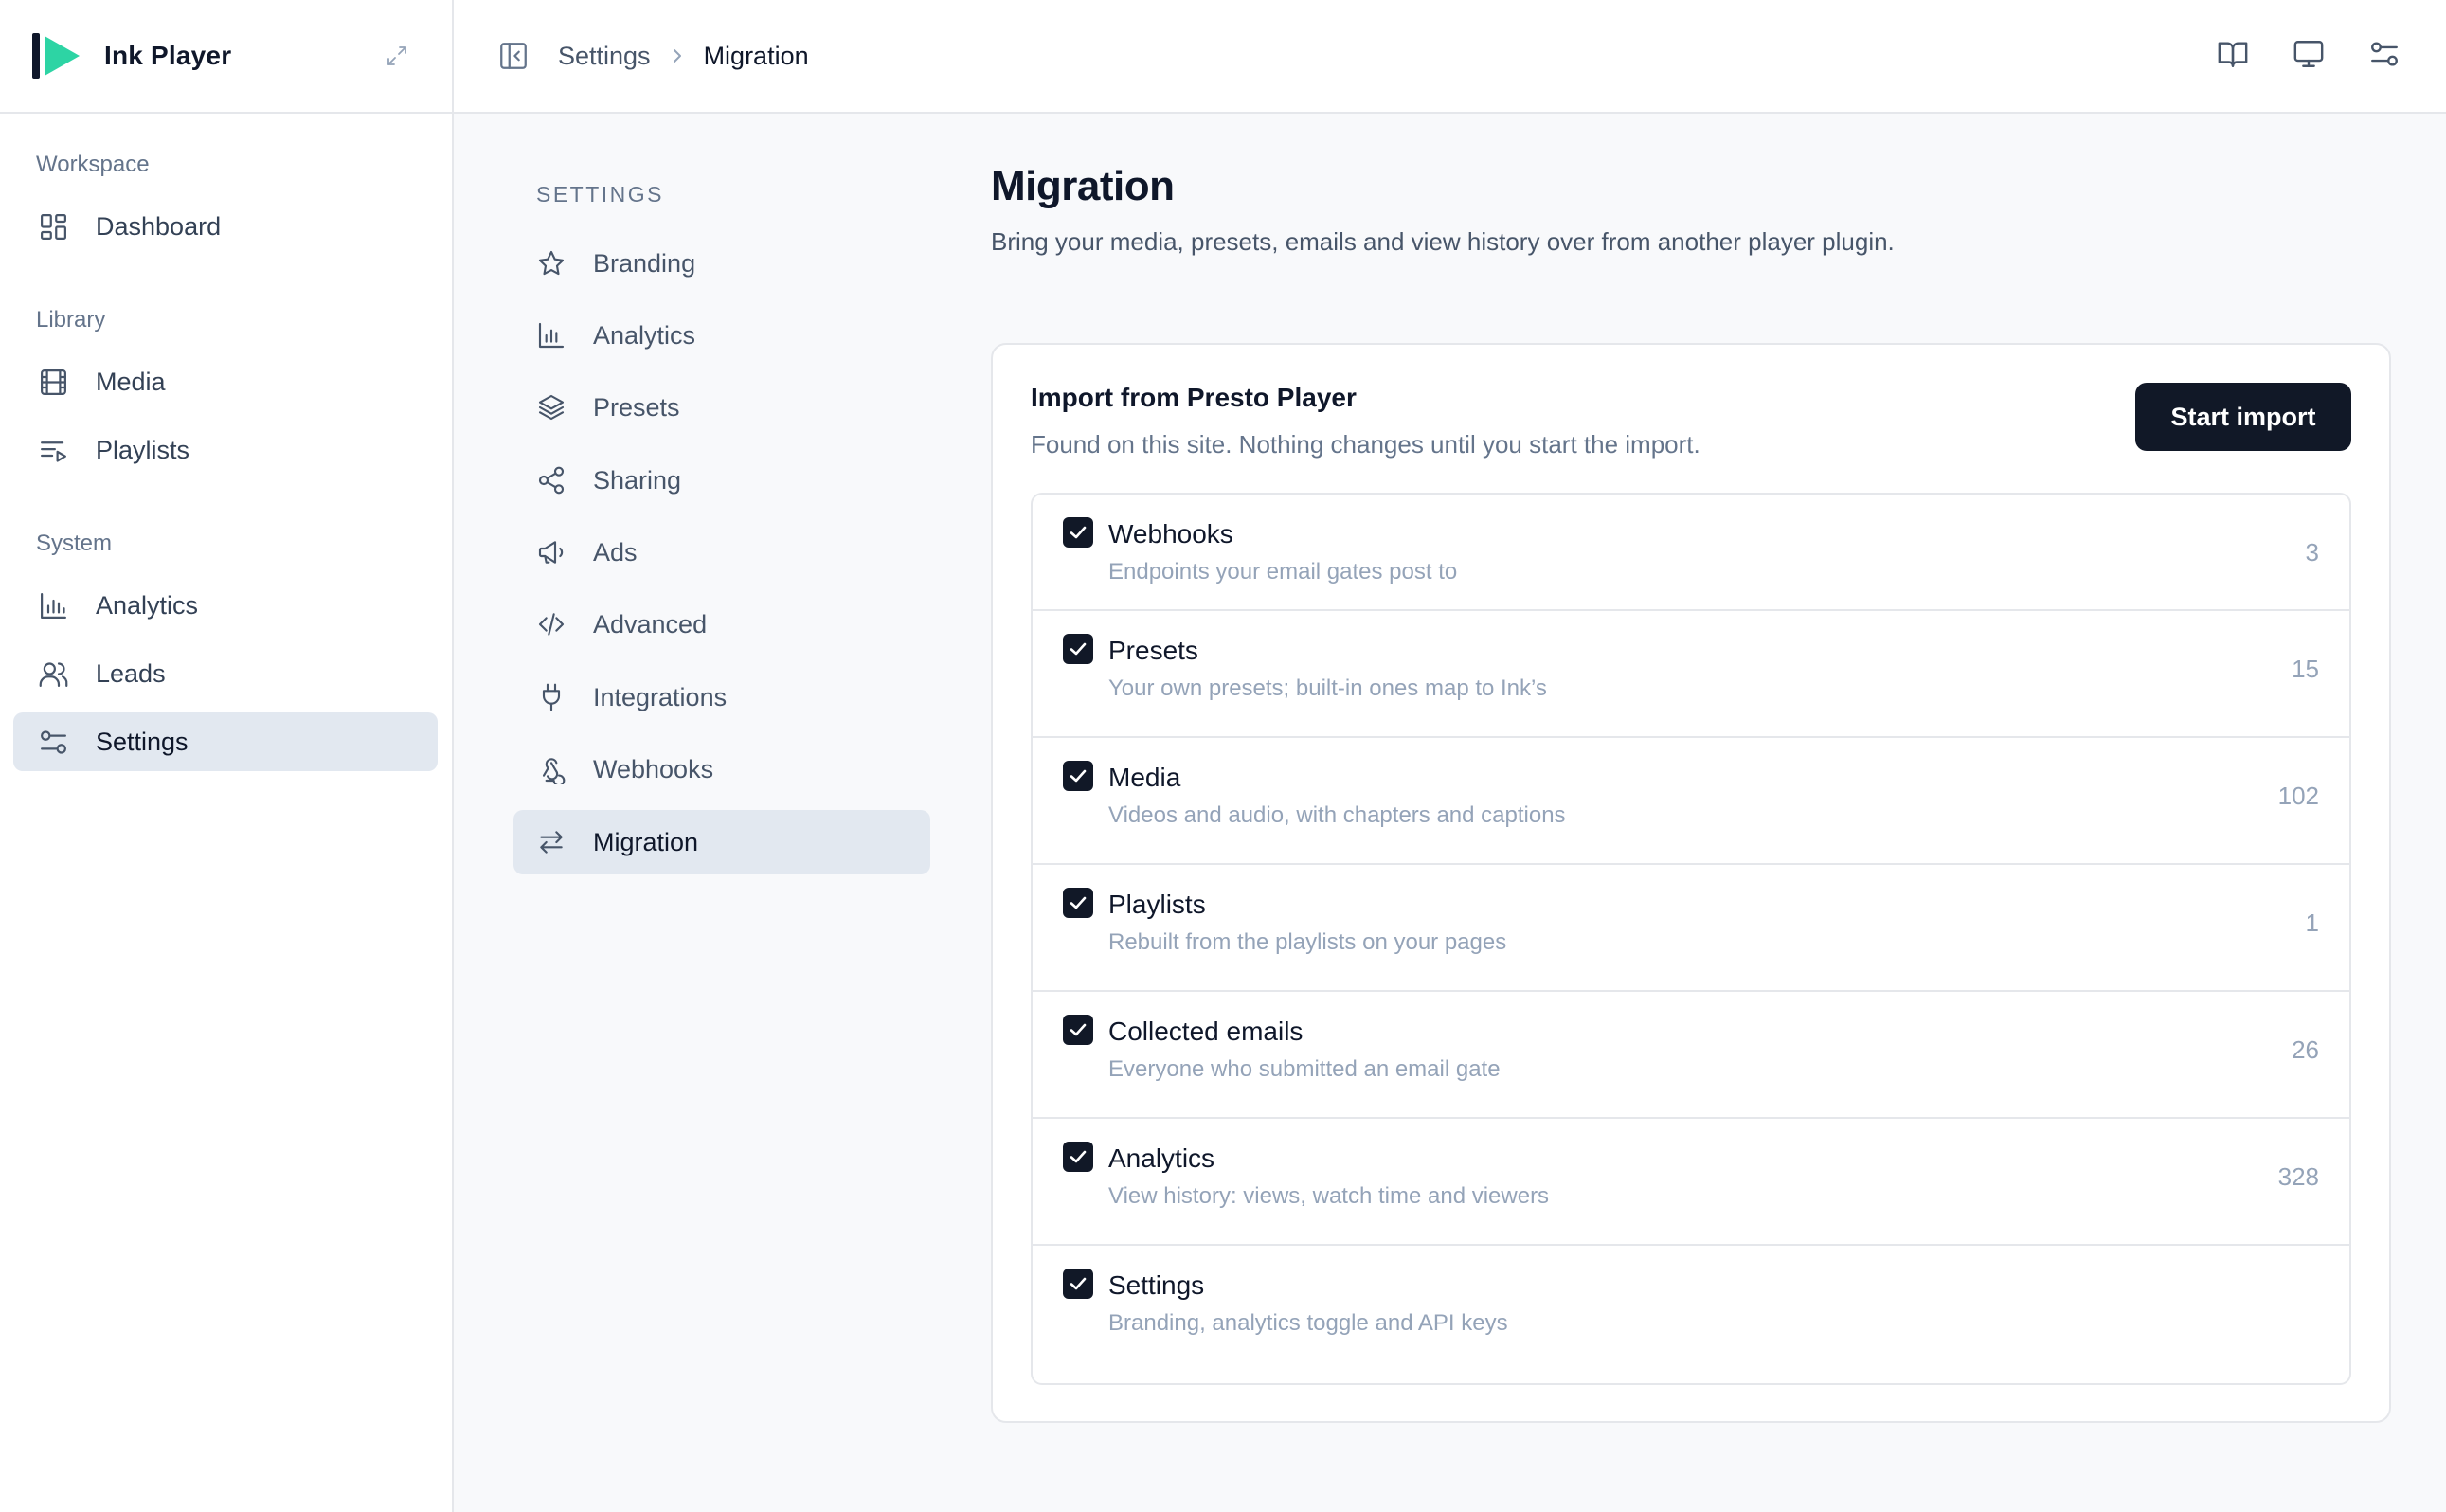 This screenshot has height=1512, width=2446. Describe the element at coordinates (2306, 1049) in the screenshot. I see `import-item-count: 26` at that location.